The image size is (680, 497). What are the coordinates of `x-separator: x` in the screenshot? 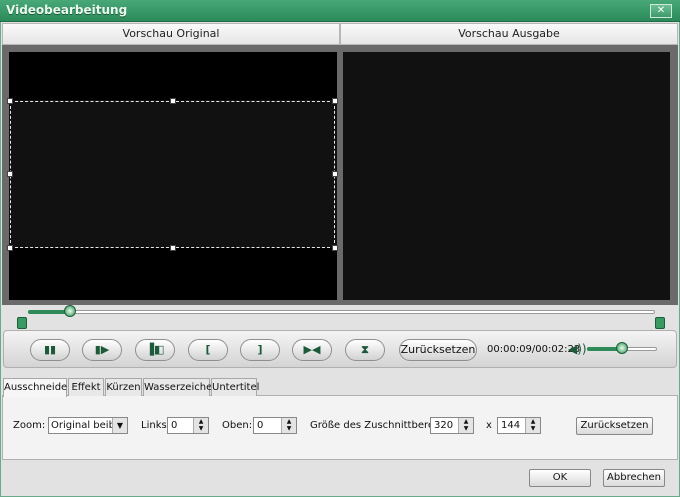 It's located at (489, 425).